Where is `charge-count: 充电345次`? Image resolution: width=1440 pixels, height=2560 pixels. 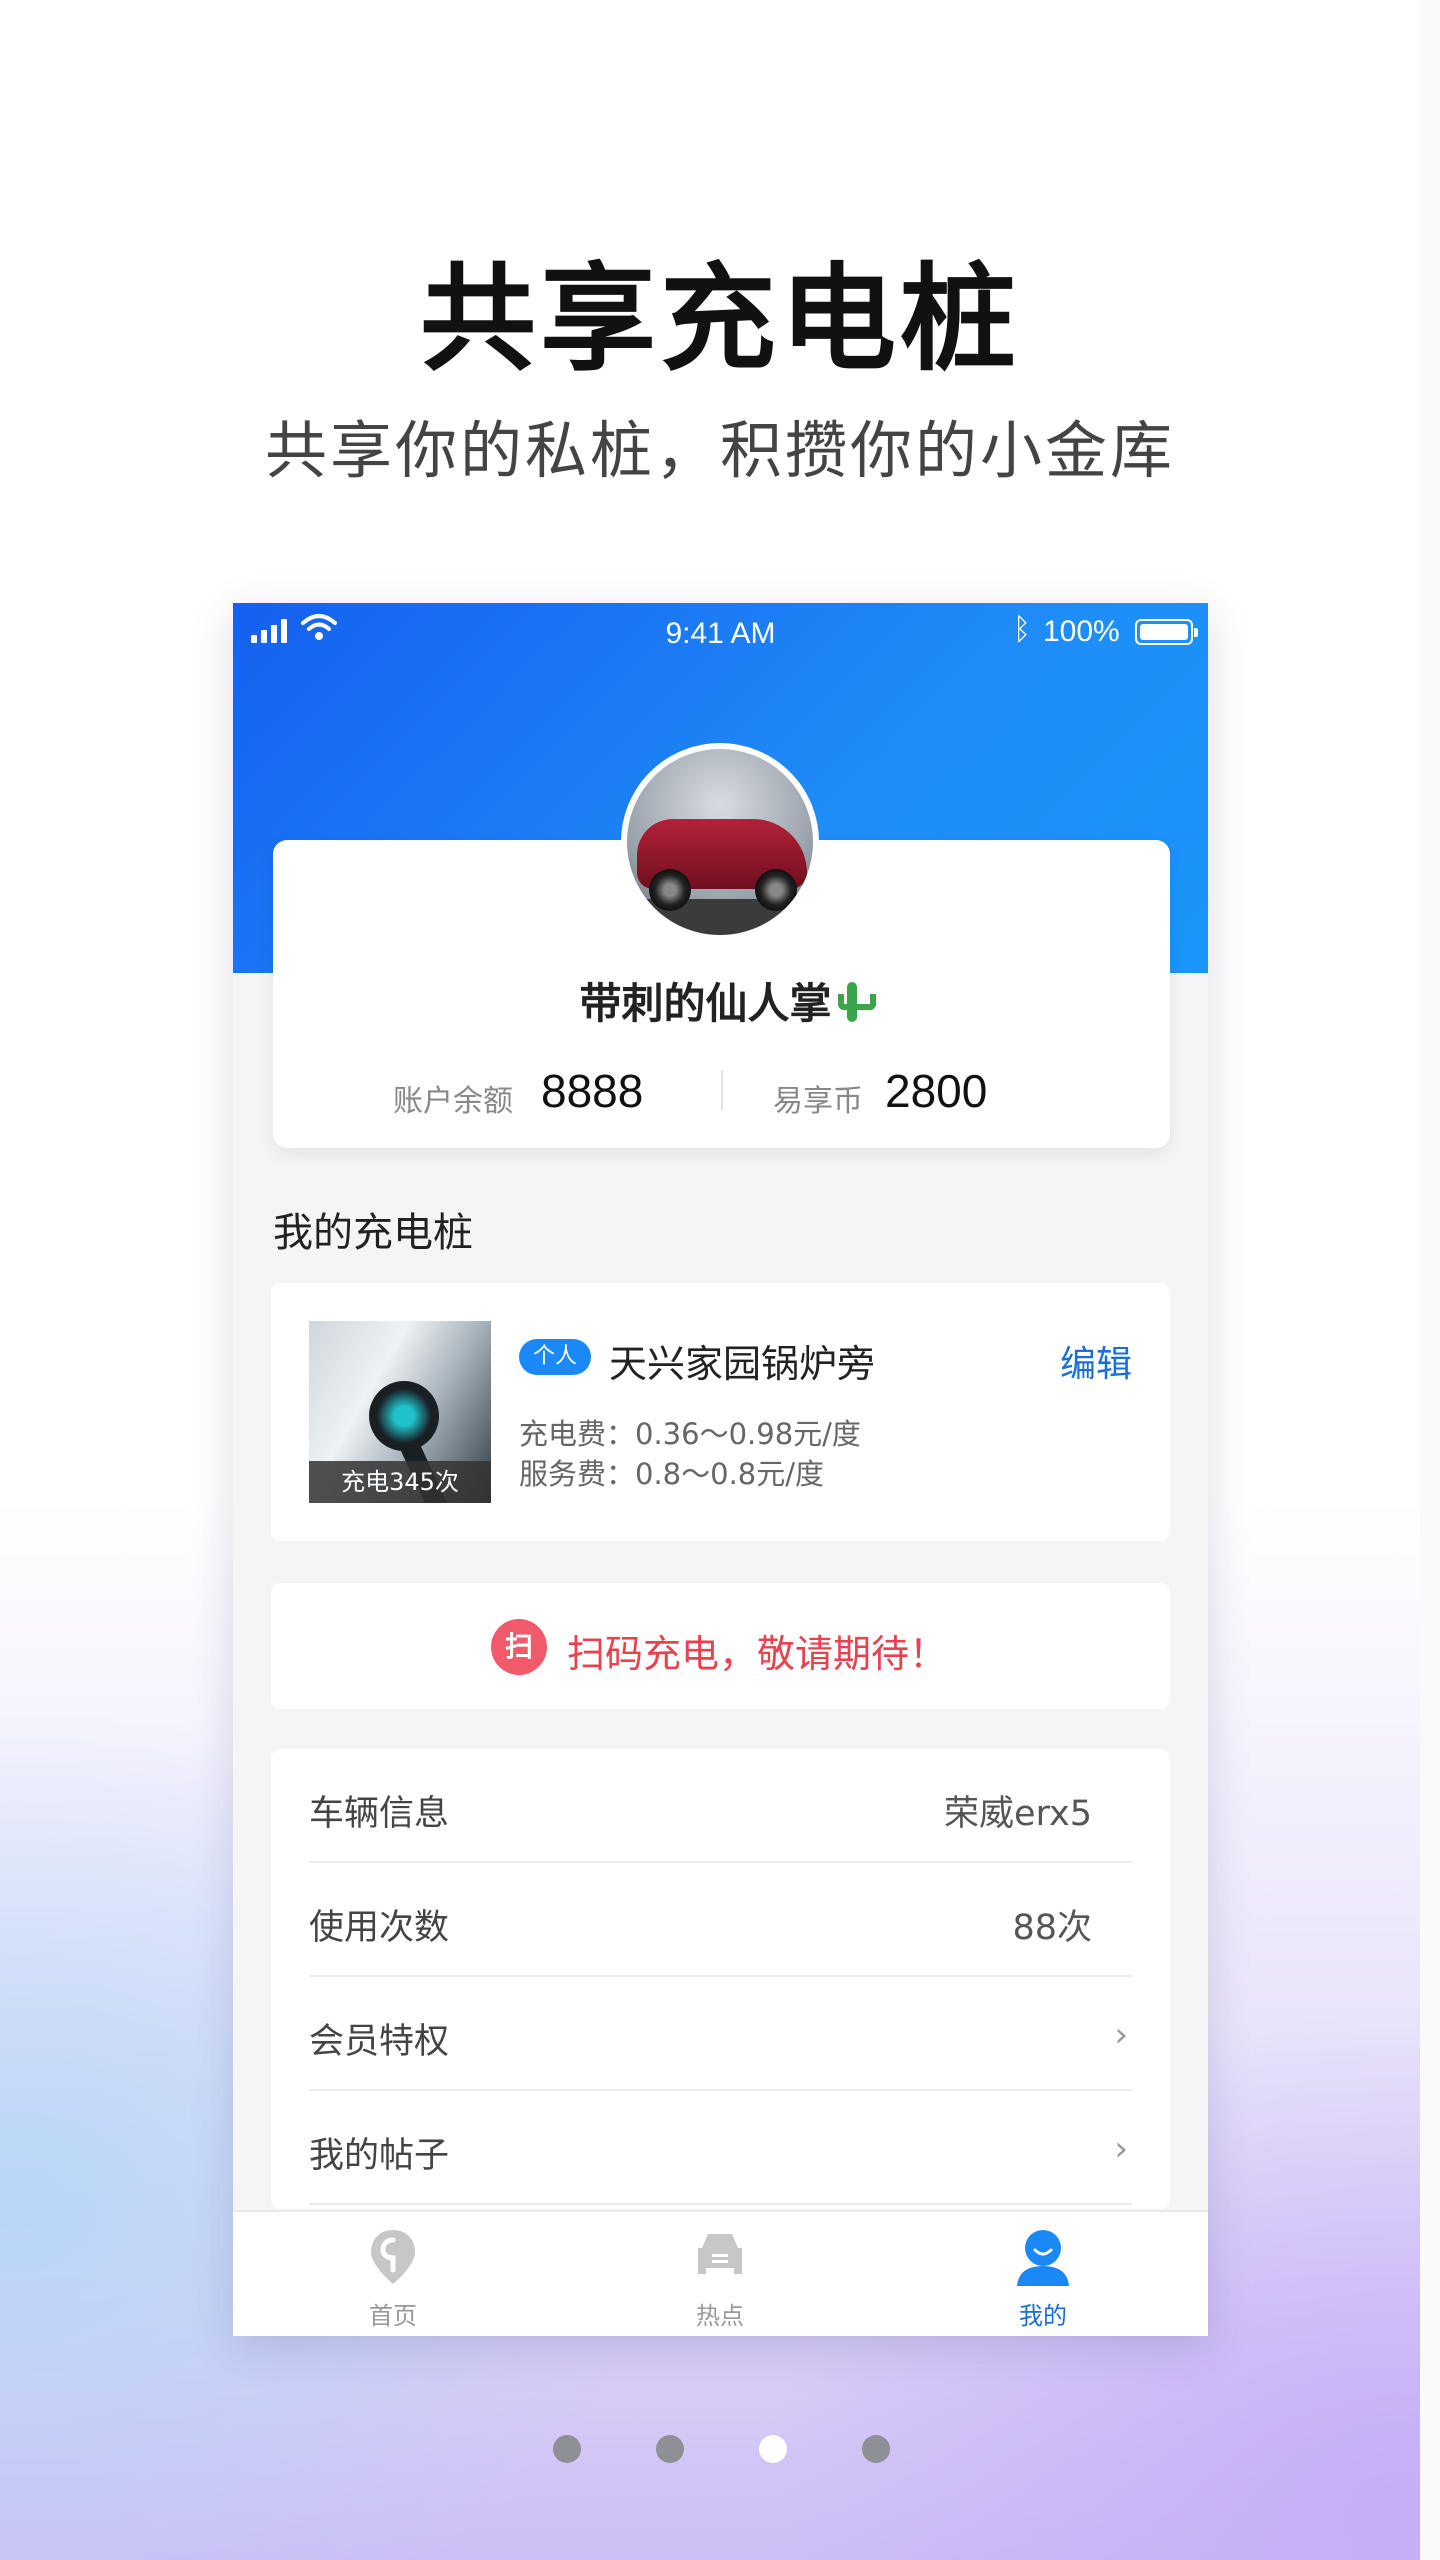
charge-count: 充电345次 is located at coordinates (400, 1482).